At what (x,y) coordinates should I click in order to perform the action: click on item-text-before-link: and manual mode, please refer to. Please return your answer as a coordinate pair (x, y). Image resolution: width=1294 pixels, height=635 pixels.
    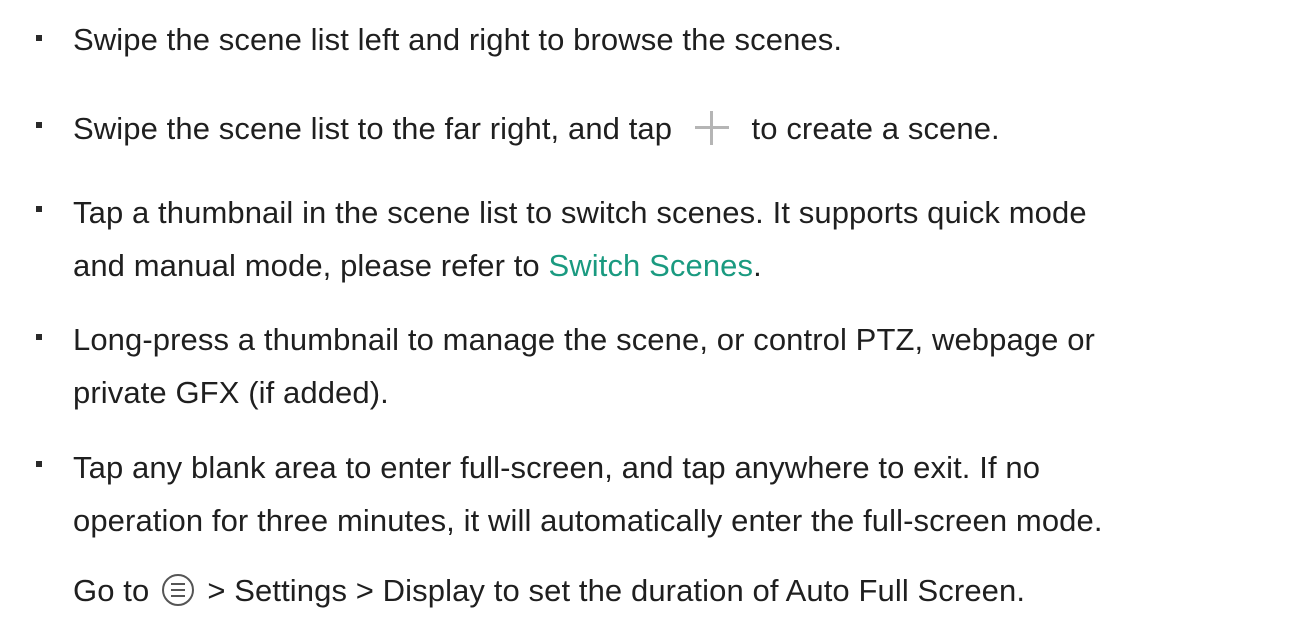
    Looking at the image, I should click on (311, 265).